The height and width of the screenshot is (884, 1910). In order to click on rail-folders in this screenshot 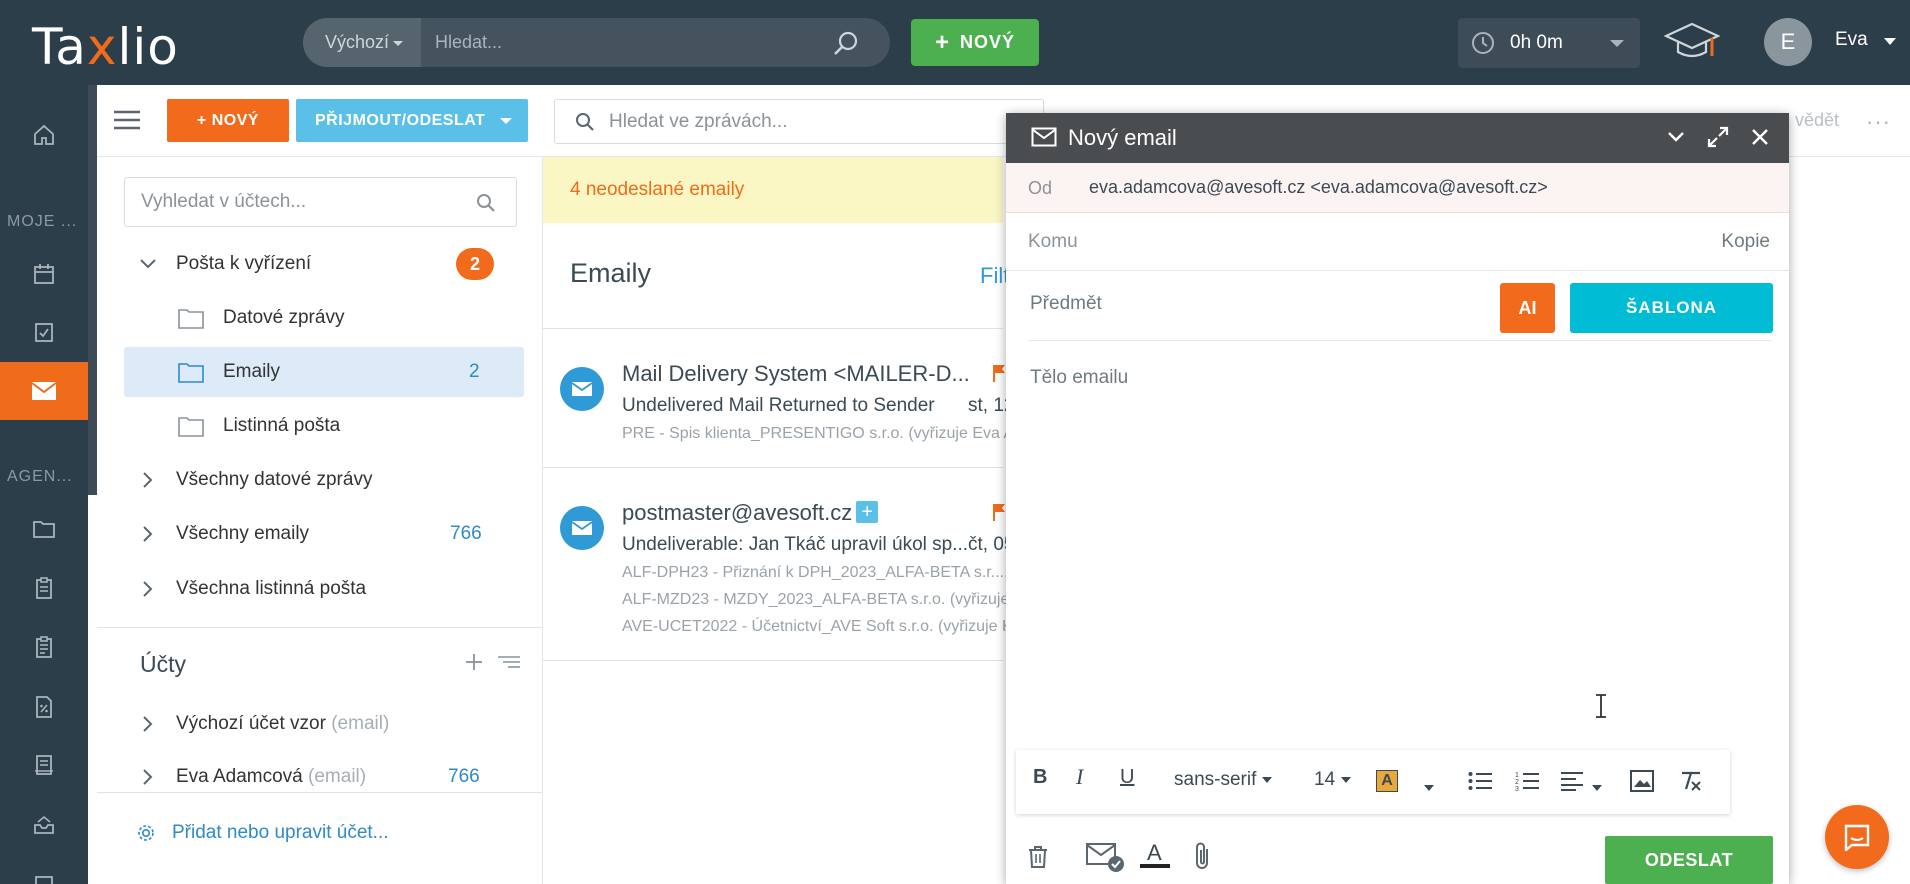, I will do `click(44, 529)`.